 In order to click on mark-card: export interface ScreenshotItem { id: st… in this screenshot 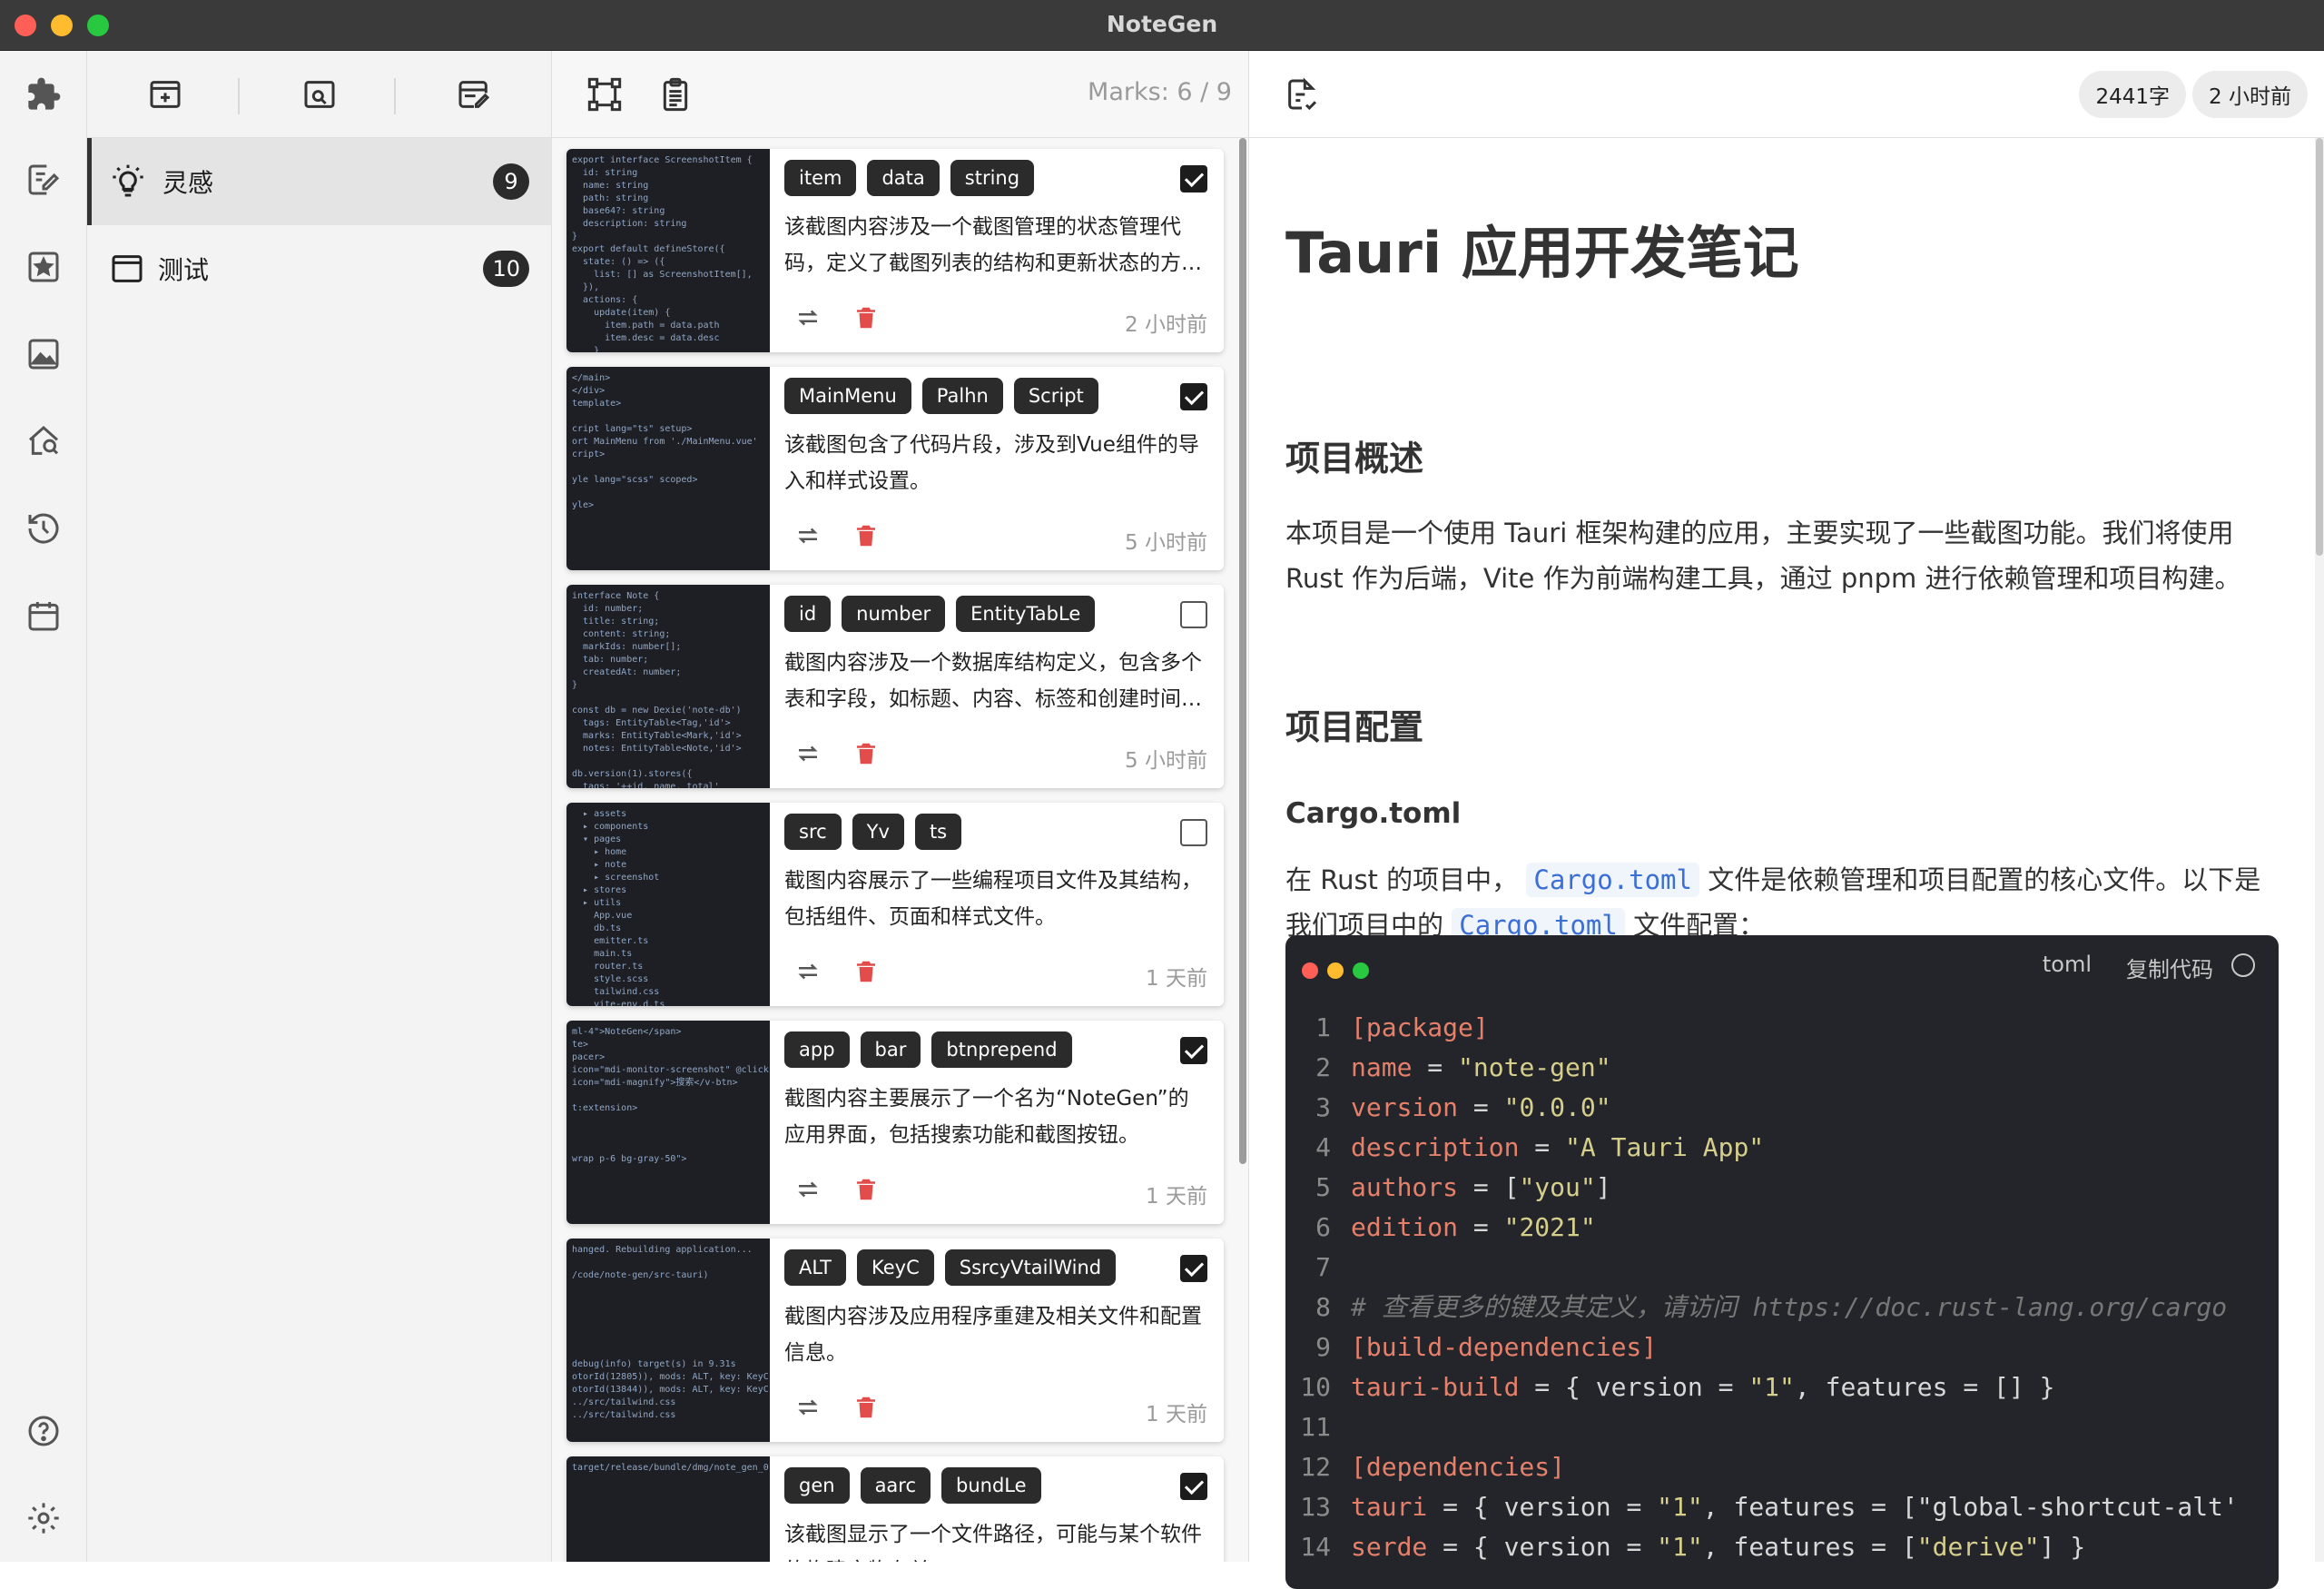, I will do `click(895, 250)`.